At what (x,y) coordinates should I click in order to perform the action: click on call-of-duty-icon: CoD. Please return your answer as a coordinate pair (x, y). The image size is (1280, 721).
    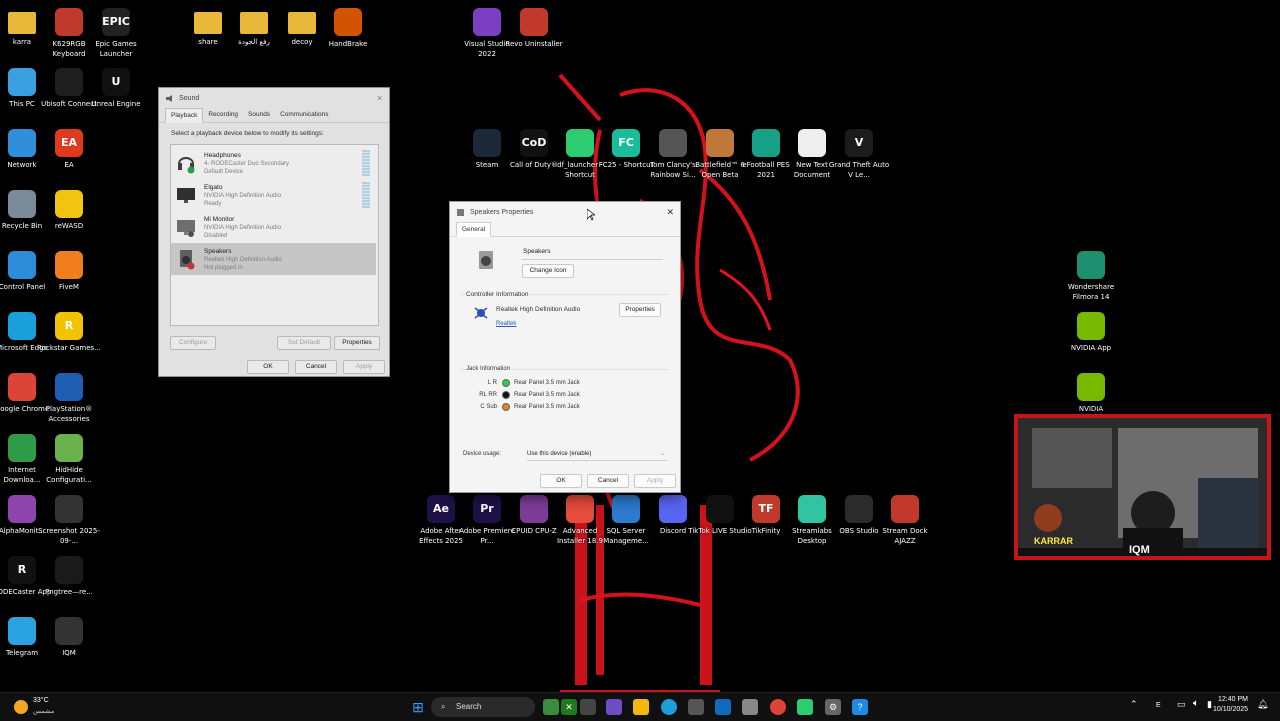
    Looking at the image, I should click on (534, 143).